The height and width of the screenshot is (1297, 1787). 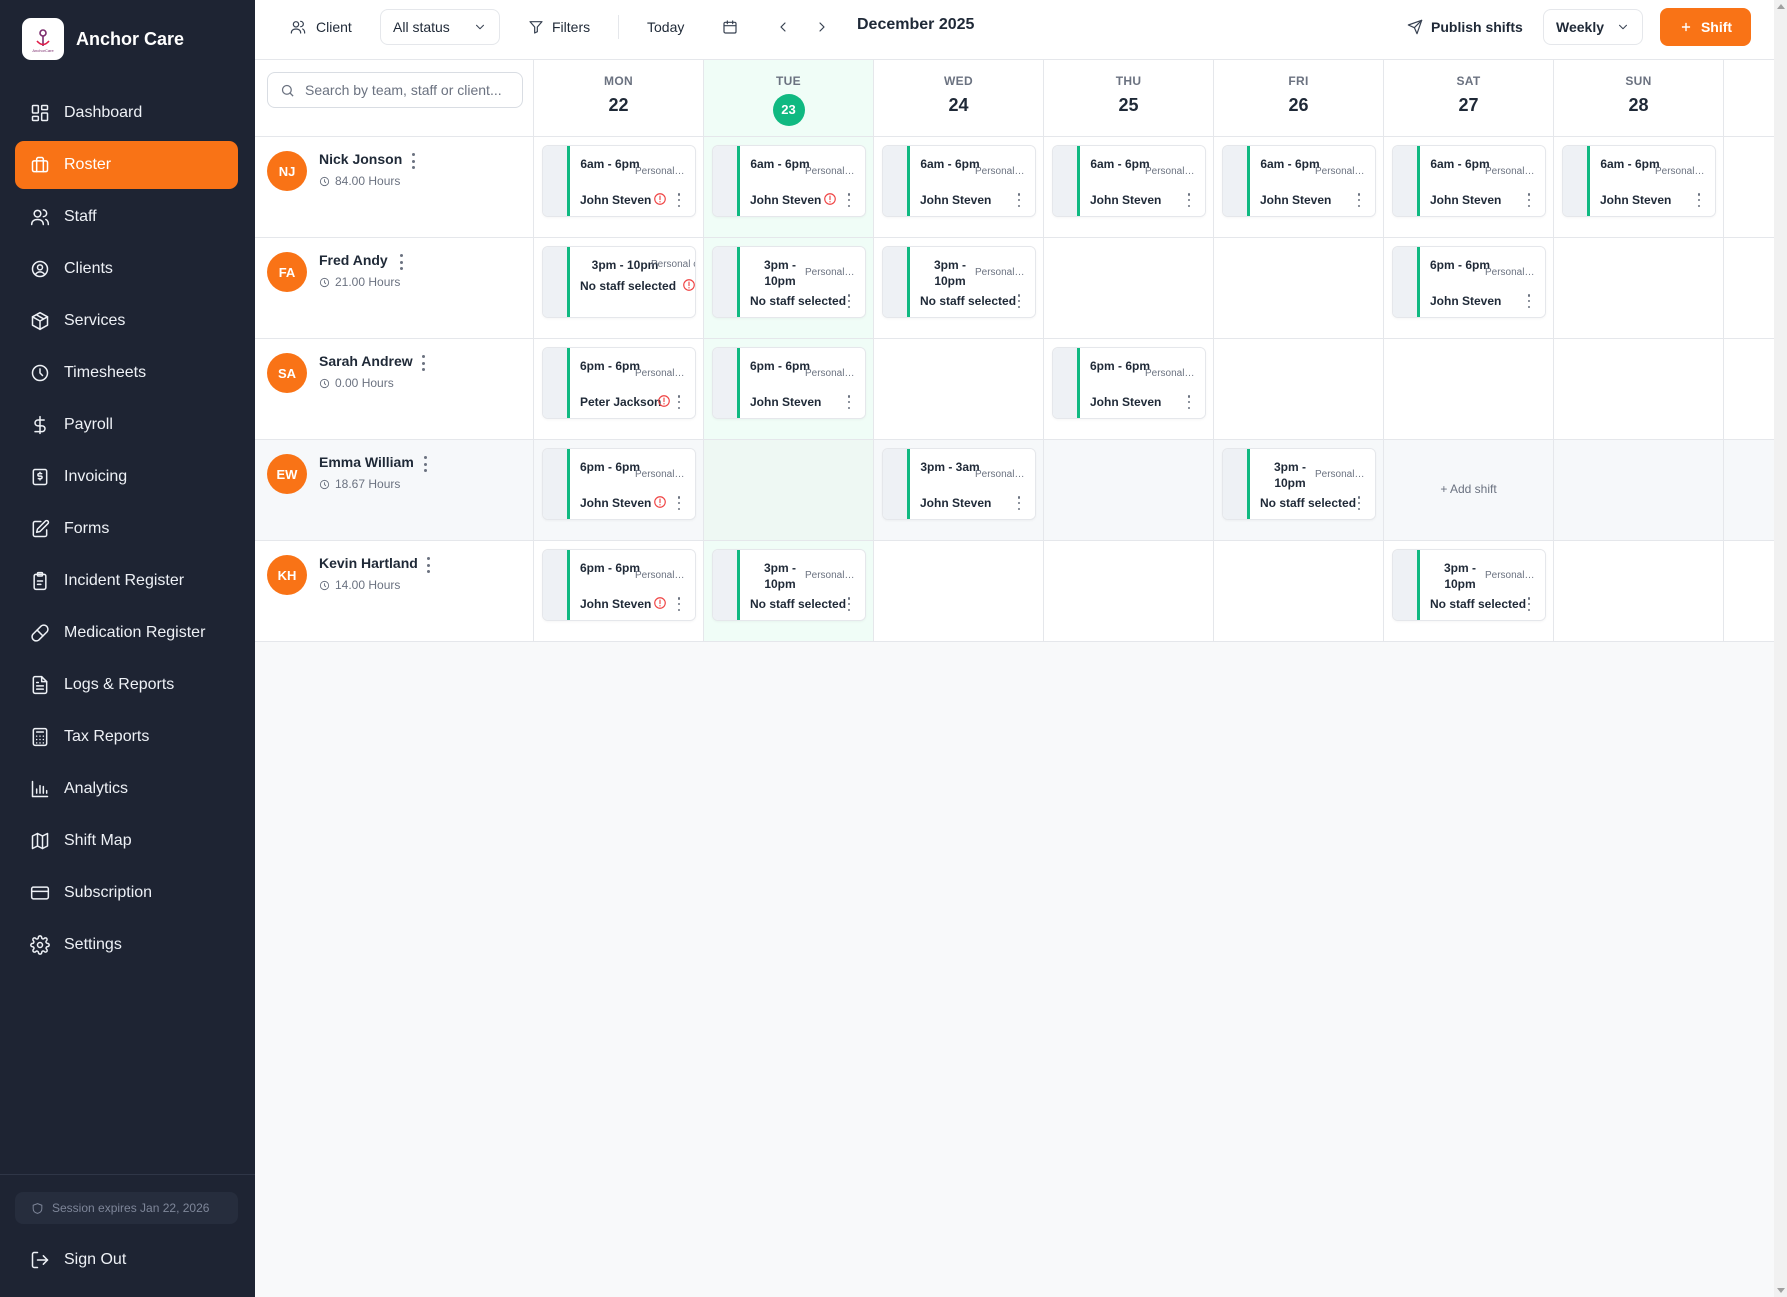 What do you see at coordinates (366, 361) in the screenshot?
I see `staff-name: Sarah Andrew` at bounding box center [366, 361].